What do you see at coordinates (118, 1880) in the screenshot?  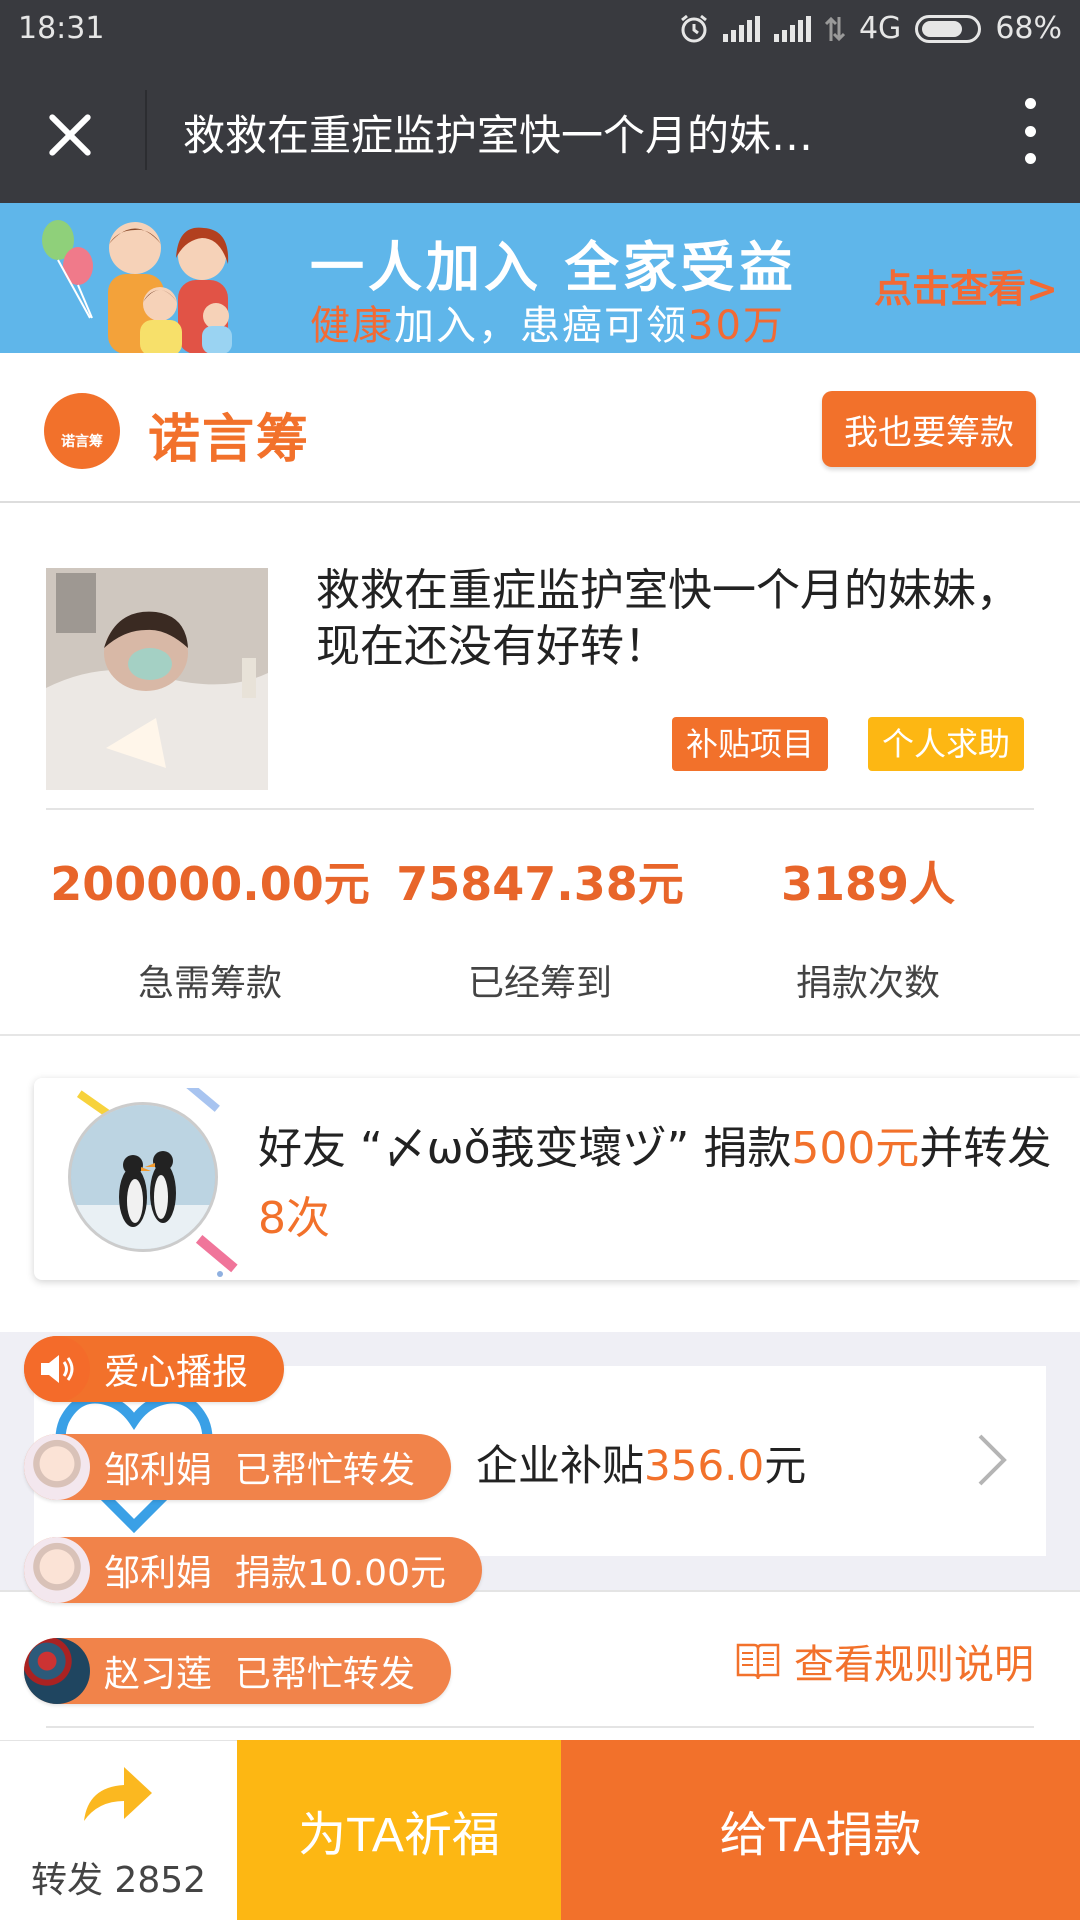 I see `share-label: 转发 2852` at bounding box center [118, 1880].